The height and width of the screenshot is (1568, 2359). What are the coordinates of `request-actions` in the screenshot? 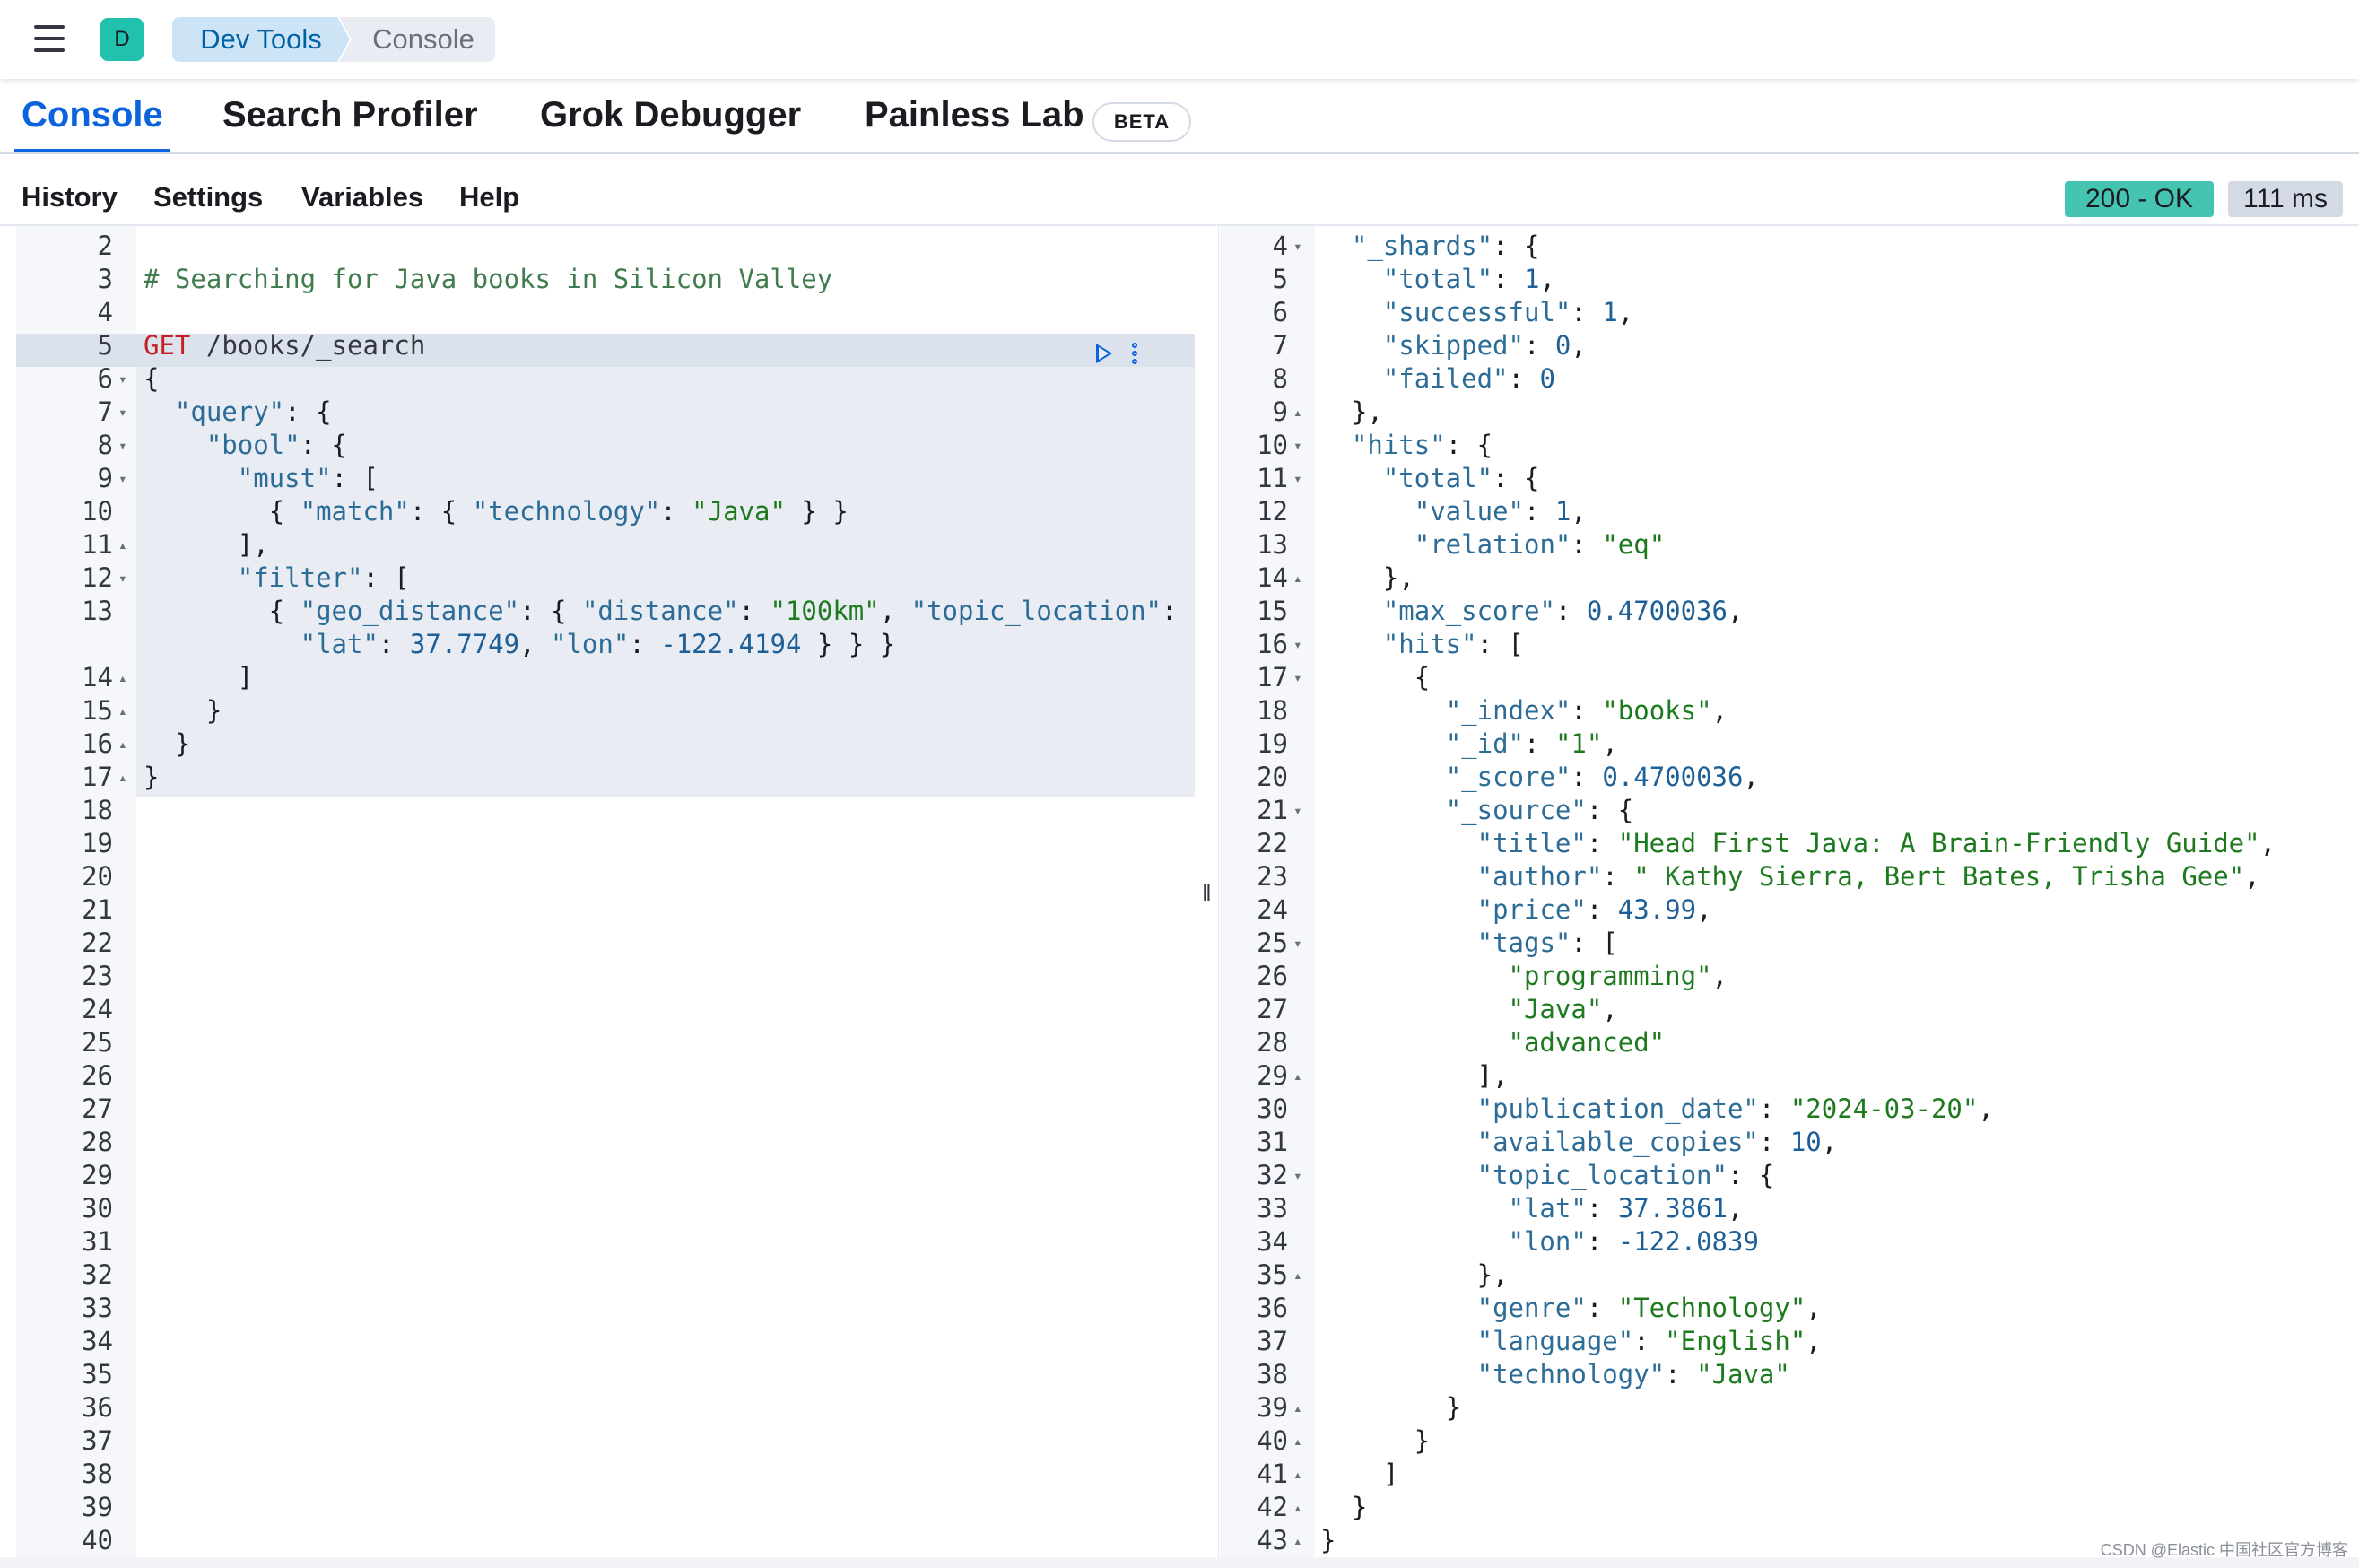 It's located at (1116, 353).